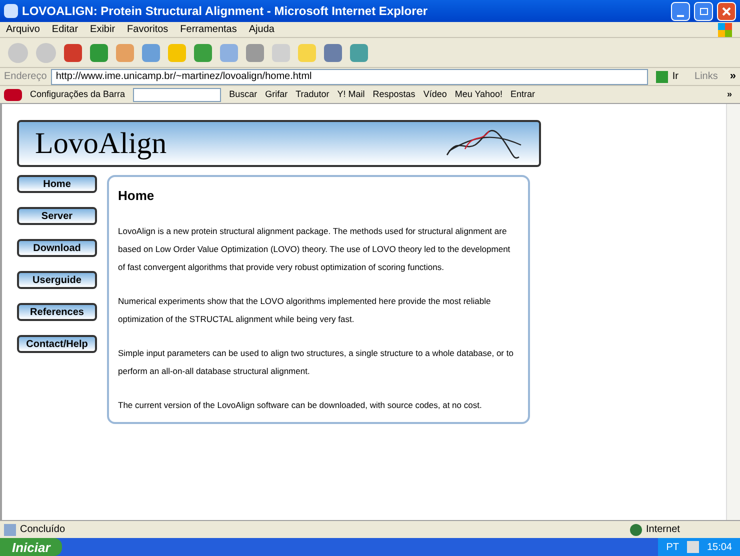  Describe the element at coordinates (208, 29) in the screenshot. I see `menu-item: Ferramentas` at that location.